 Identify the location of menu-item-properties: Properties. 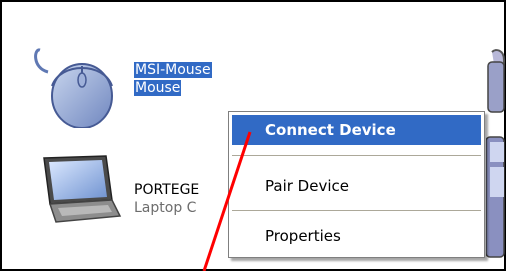
(356, 236).